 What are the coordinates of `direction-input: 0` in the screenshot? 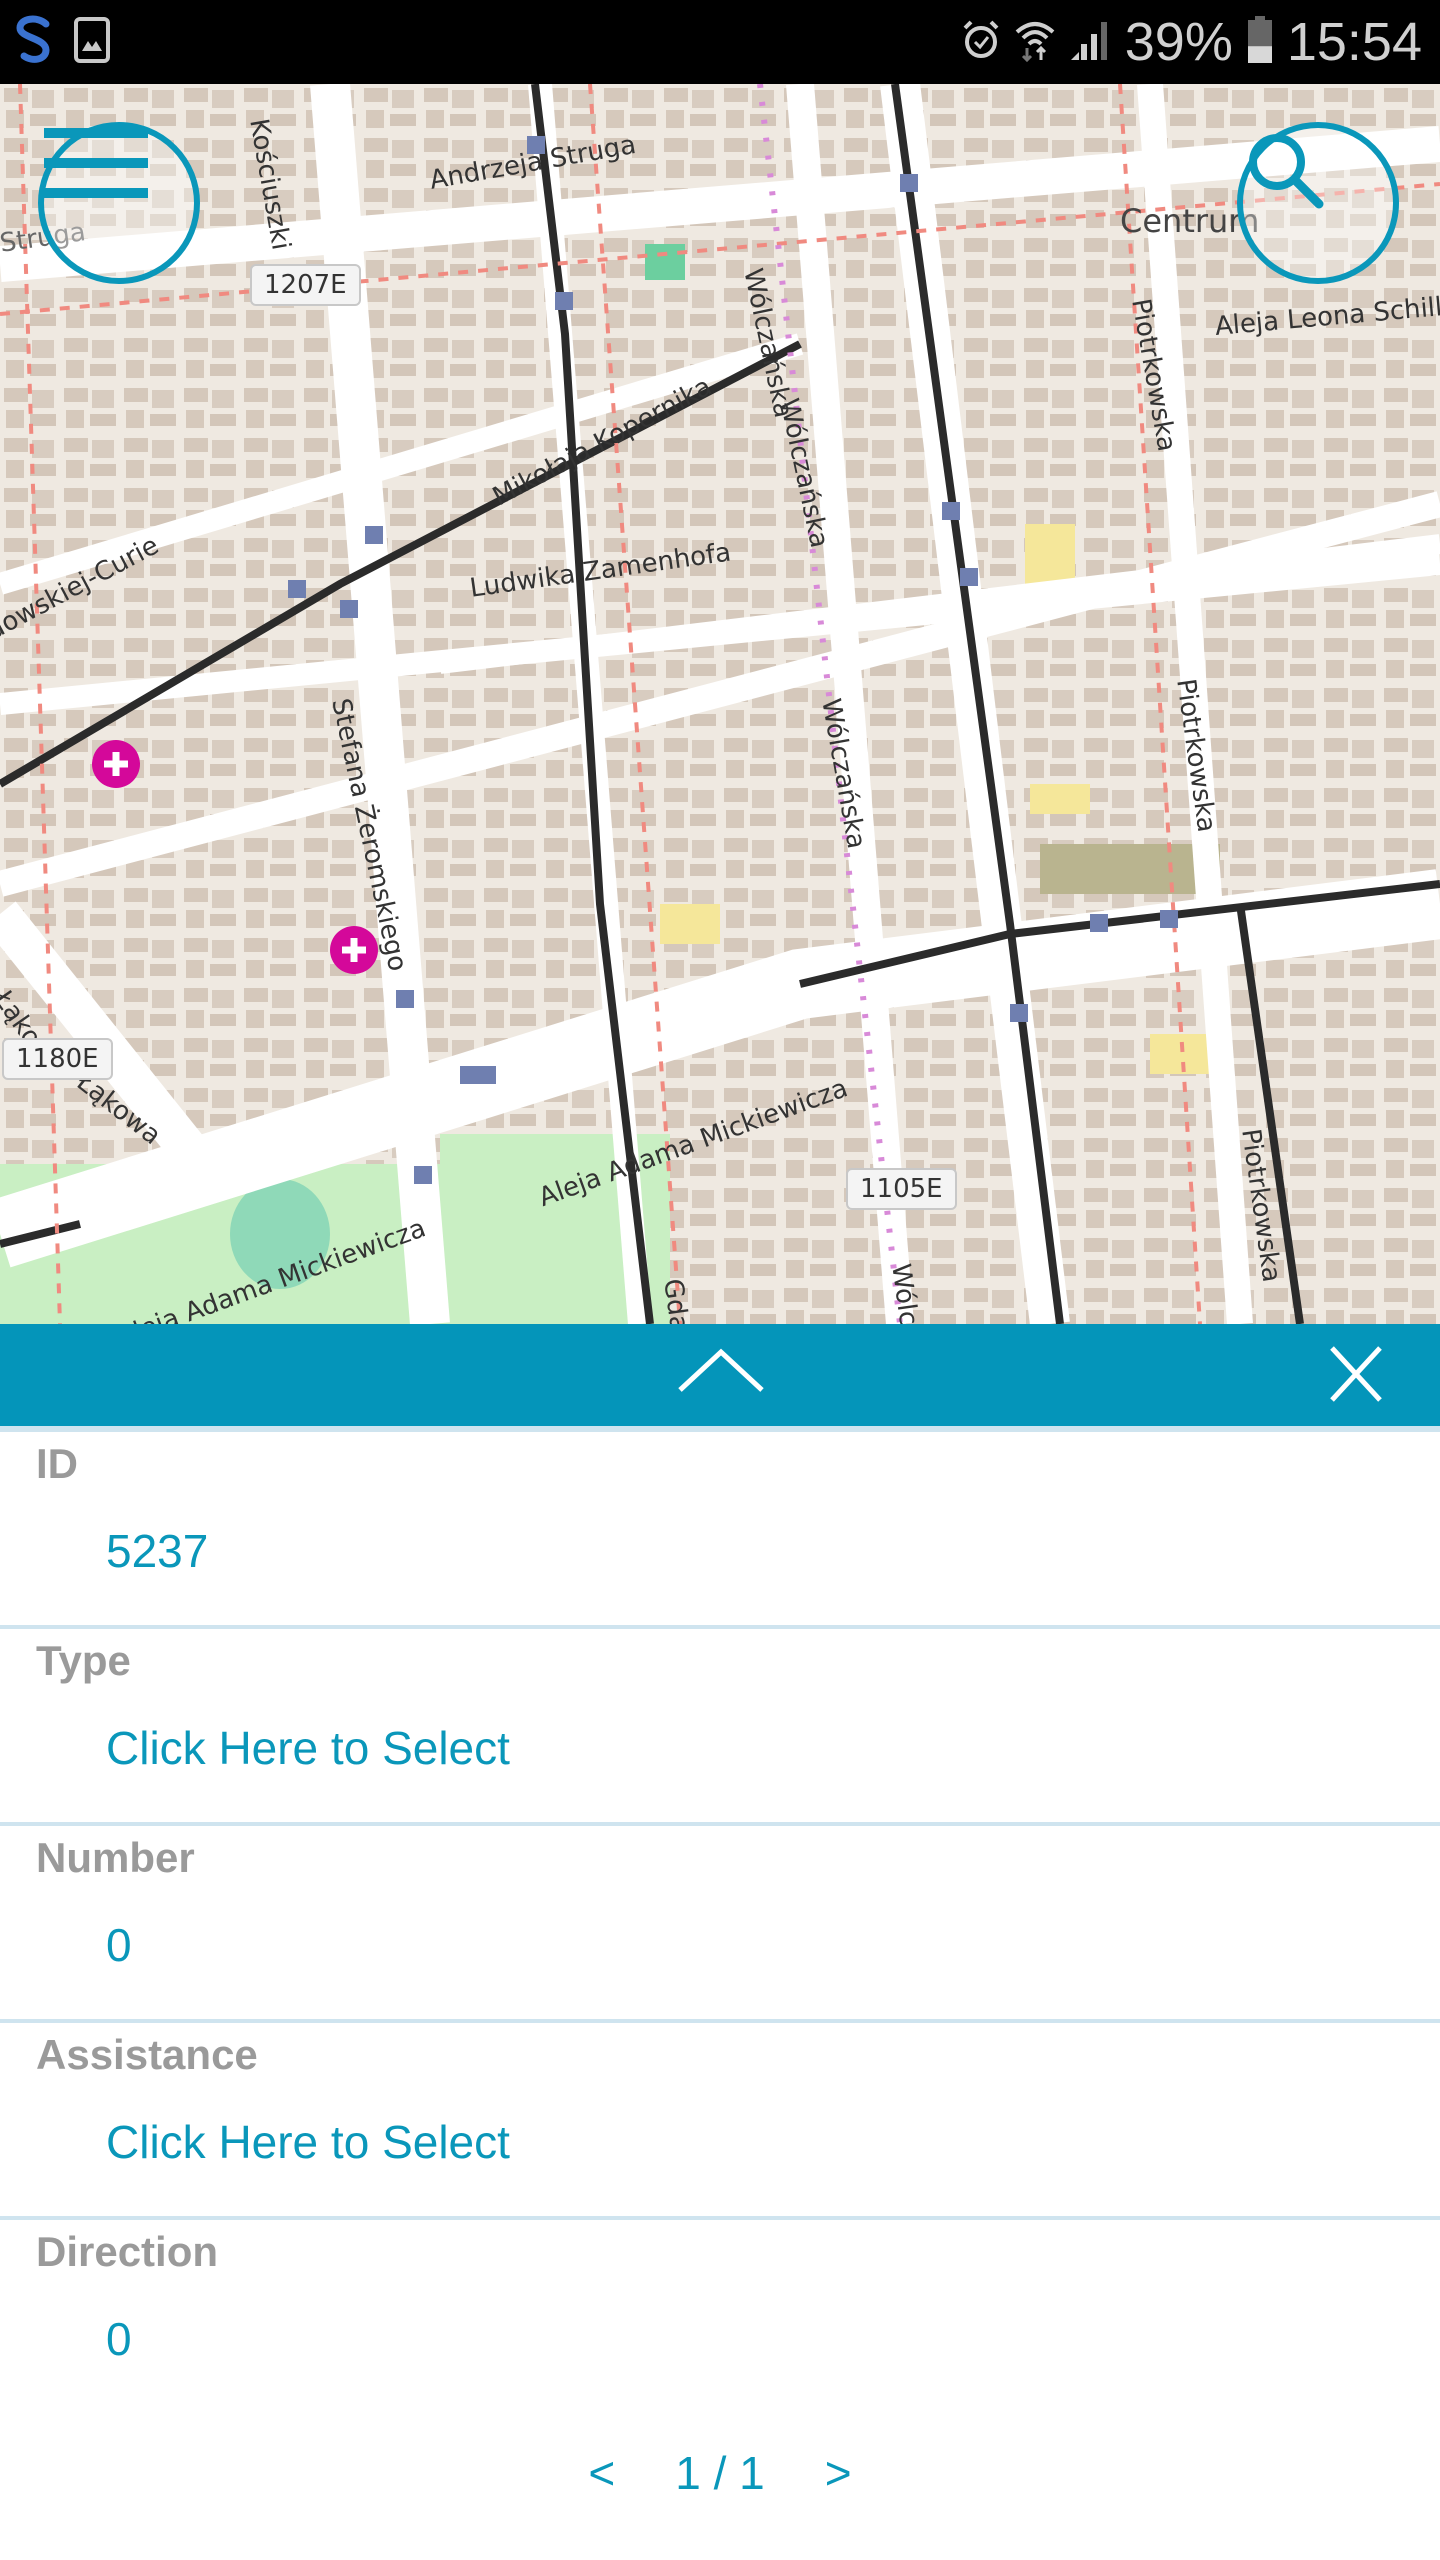 It's located at (119, 2339).